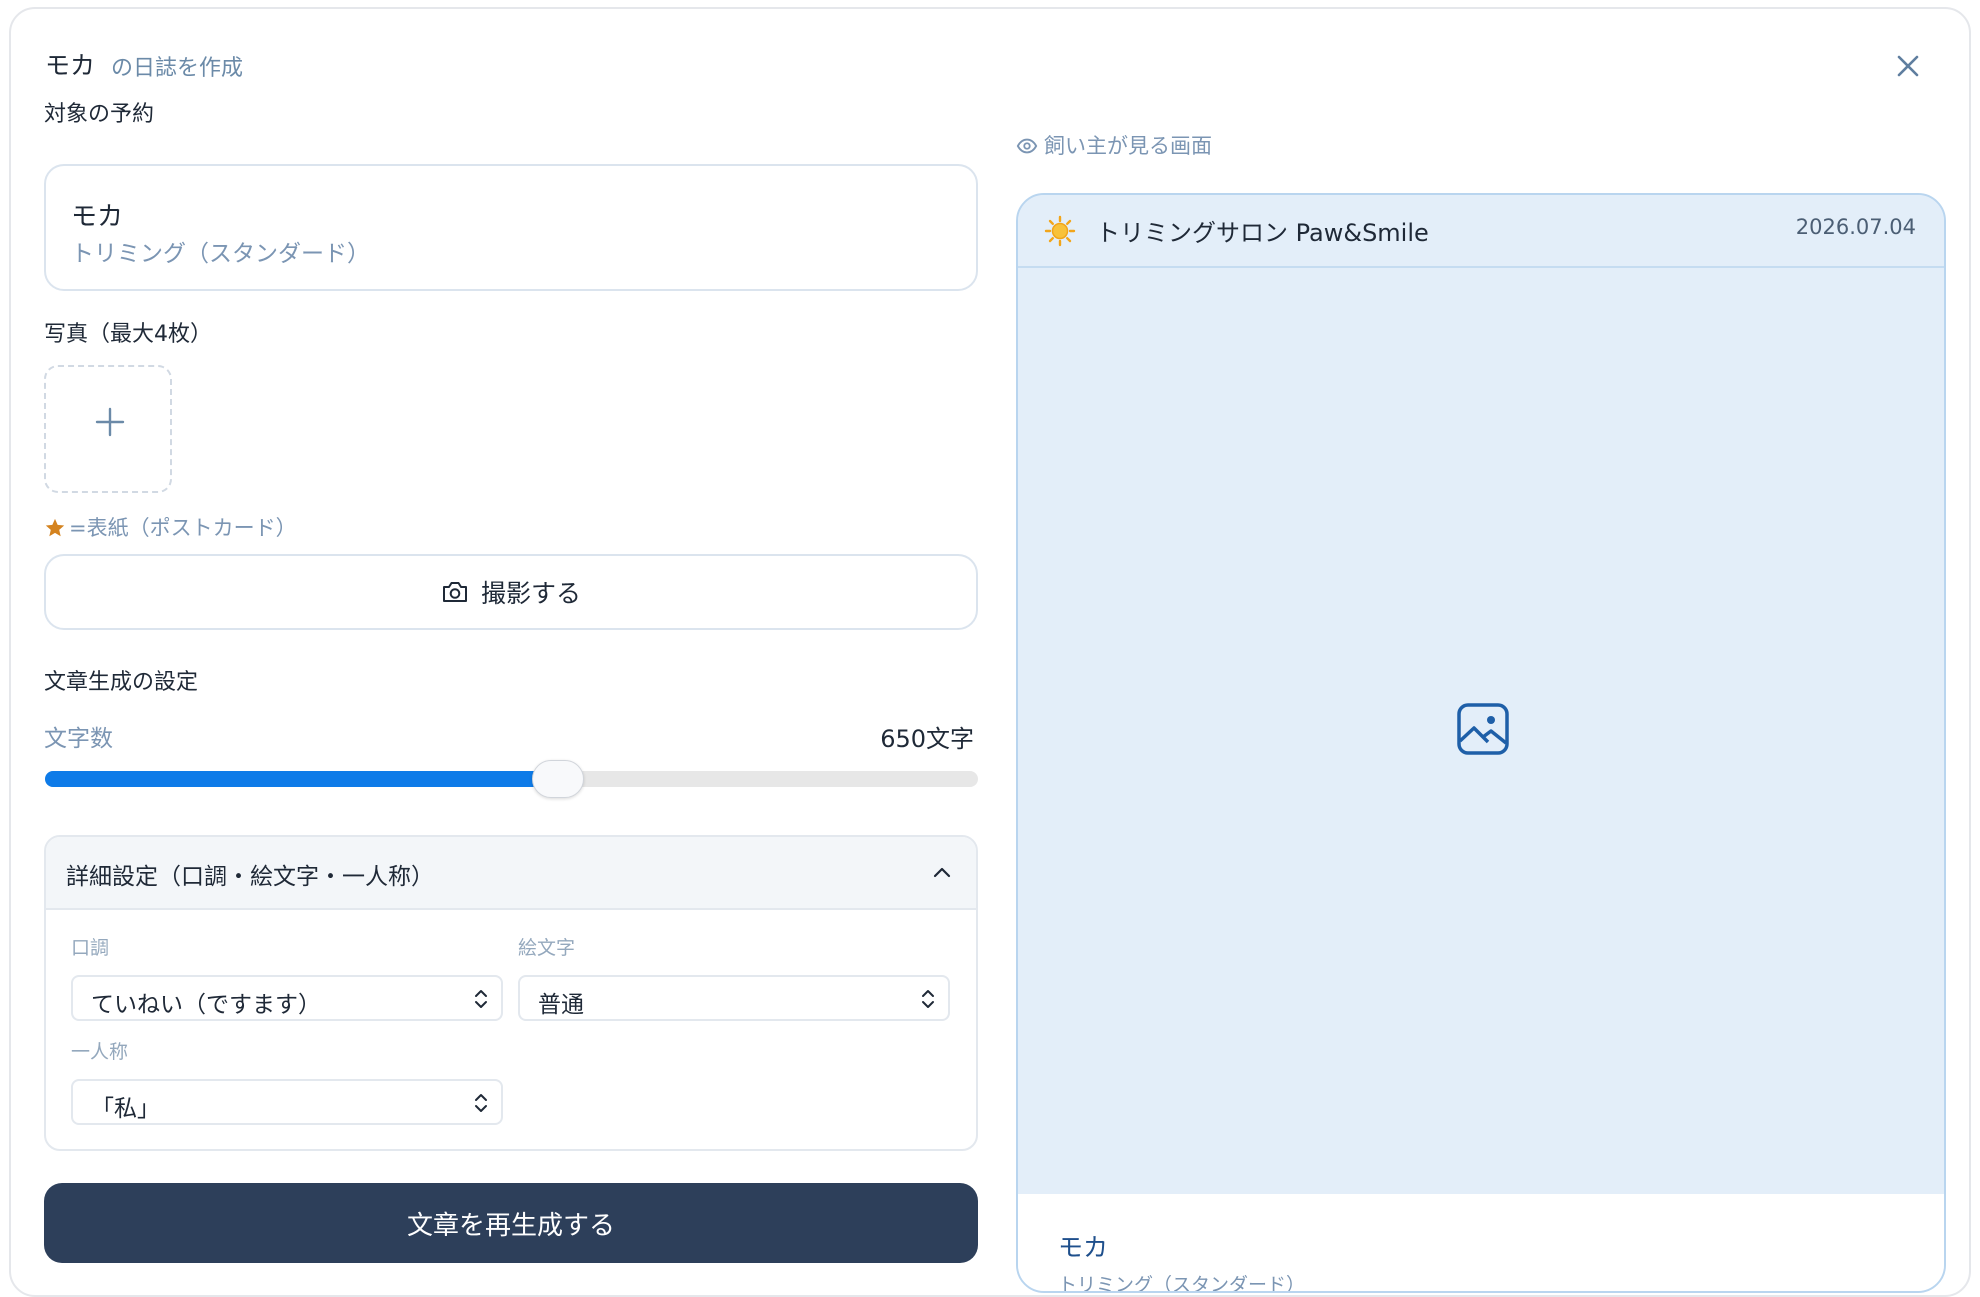 The height and width of the screenshot is (1297, 1980). What do you see at coordinates (1481, 1243) in the screenshot?
I see `preview-body: モカ トリミング（スタンダード）` at bounding box center [1481, 1243].